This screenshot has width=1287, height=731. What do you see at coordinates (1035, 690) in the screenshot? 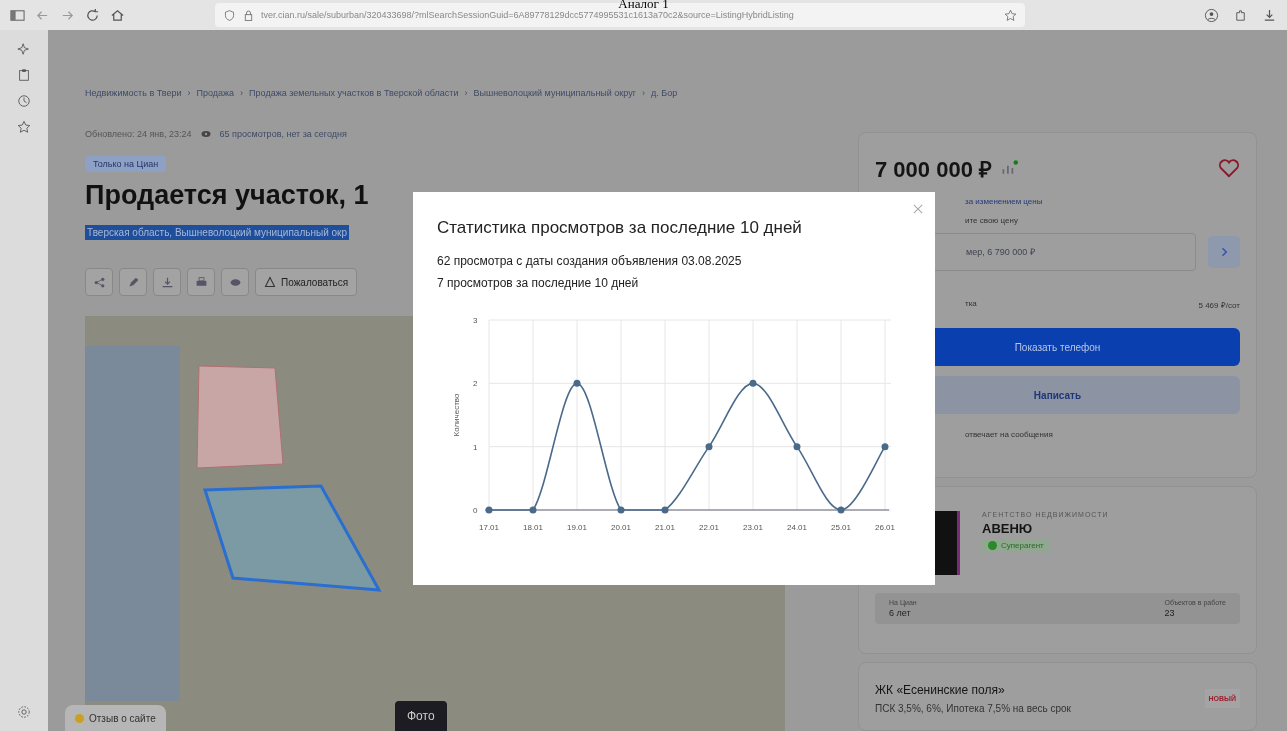
I see `promo-title: ЖК «Есенинские поля»` at bounding box center [1035, 690].